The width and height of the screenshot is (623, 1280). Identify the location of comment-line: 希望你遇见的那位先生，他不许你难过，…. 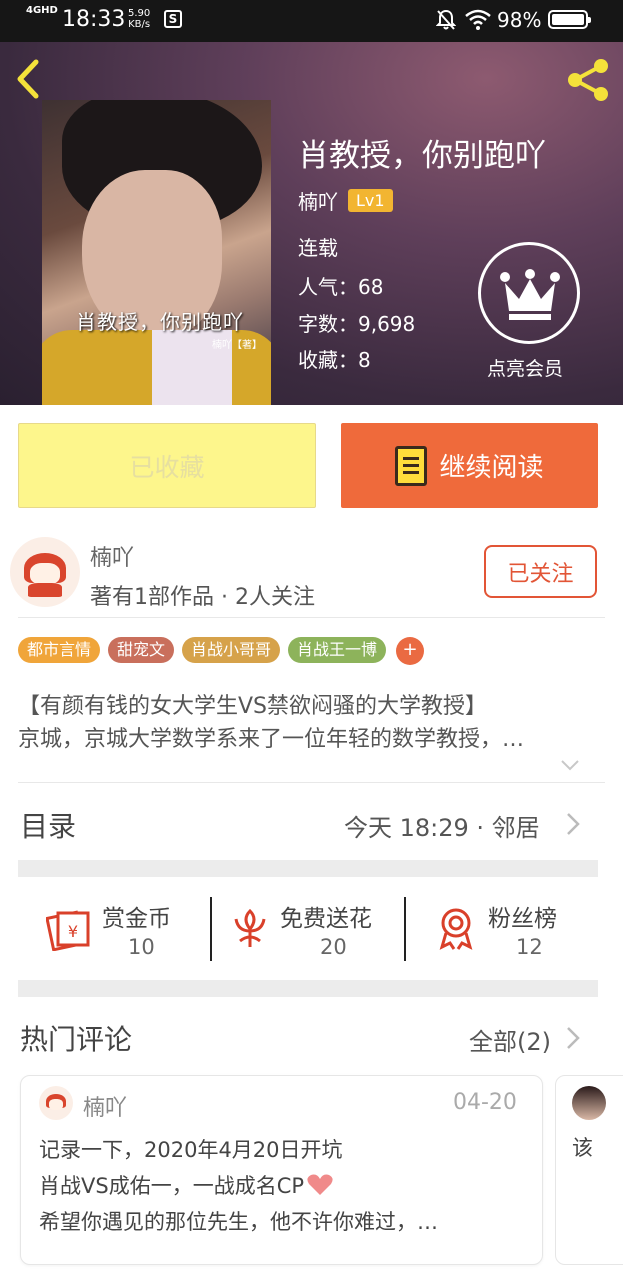
(238, 1222).